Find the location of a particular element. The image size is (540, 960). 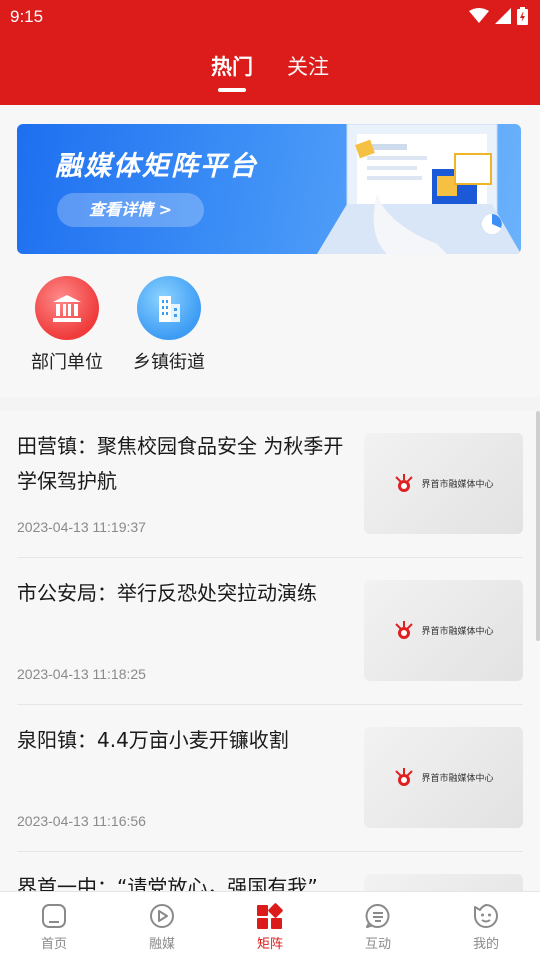

promo-banner: 融媒体矩阵平台 查看详情 > is located at coordinates (269, 189).